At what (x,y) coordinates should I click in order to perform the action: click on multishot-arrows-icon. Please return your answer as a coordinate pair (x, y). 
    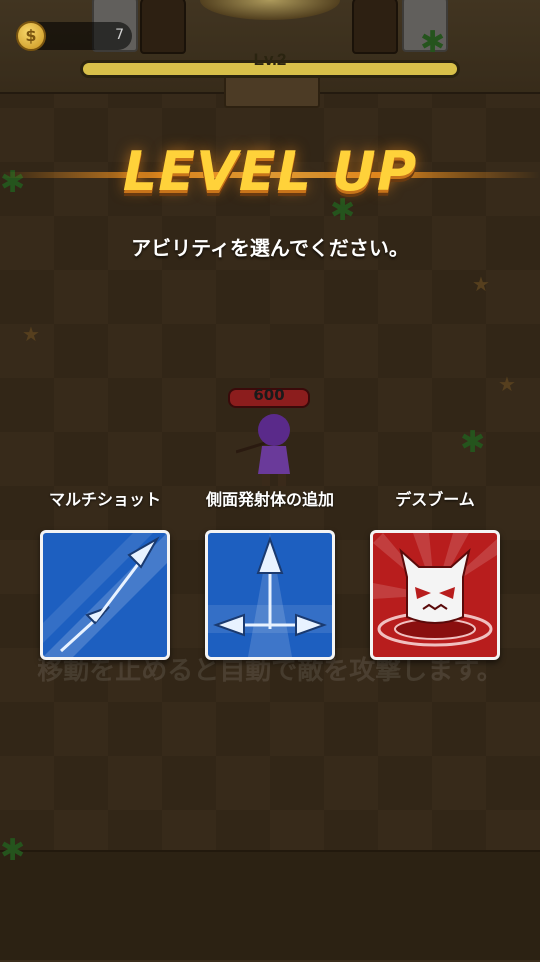
    Looking at the image, I should click on (105, 595).